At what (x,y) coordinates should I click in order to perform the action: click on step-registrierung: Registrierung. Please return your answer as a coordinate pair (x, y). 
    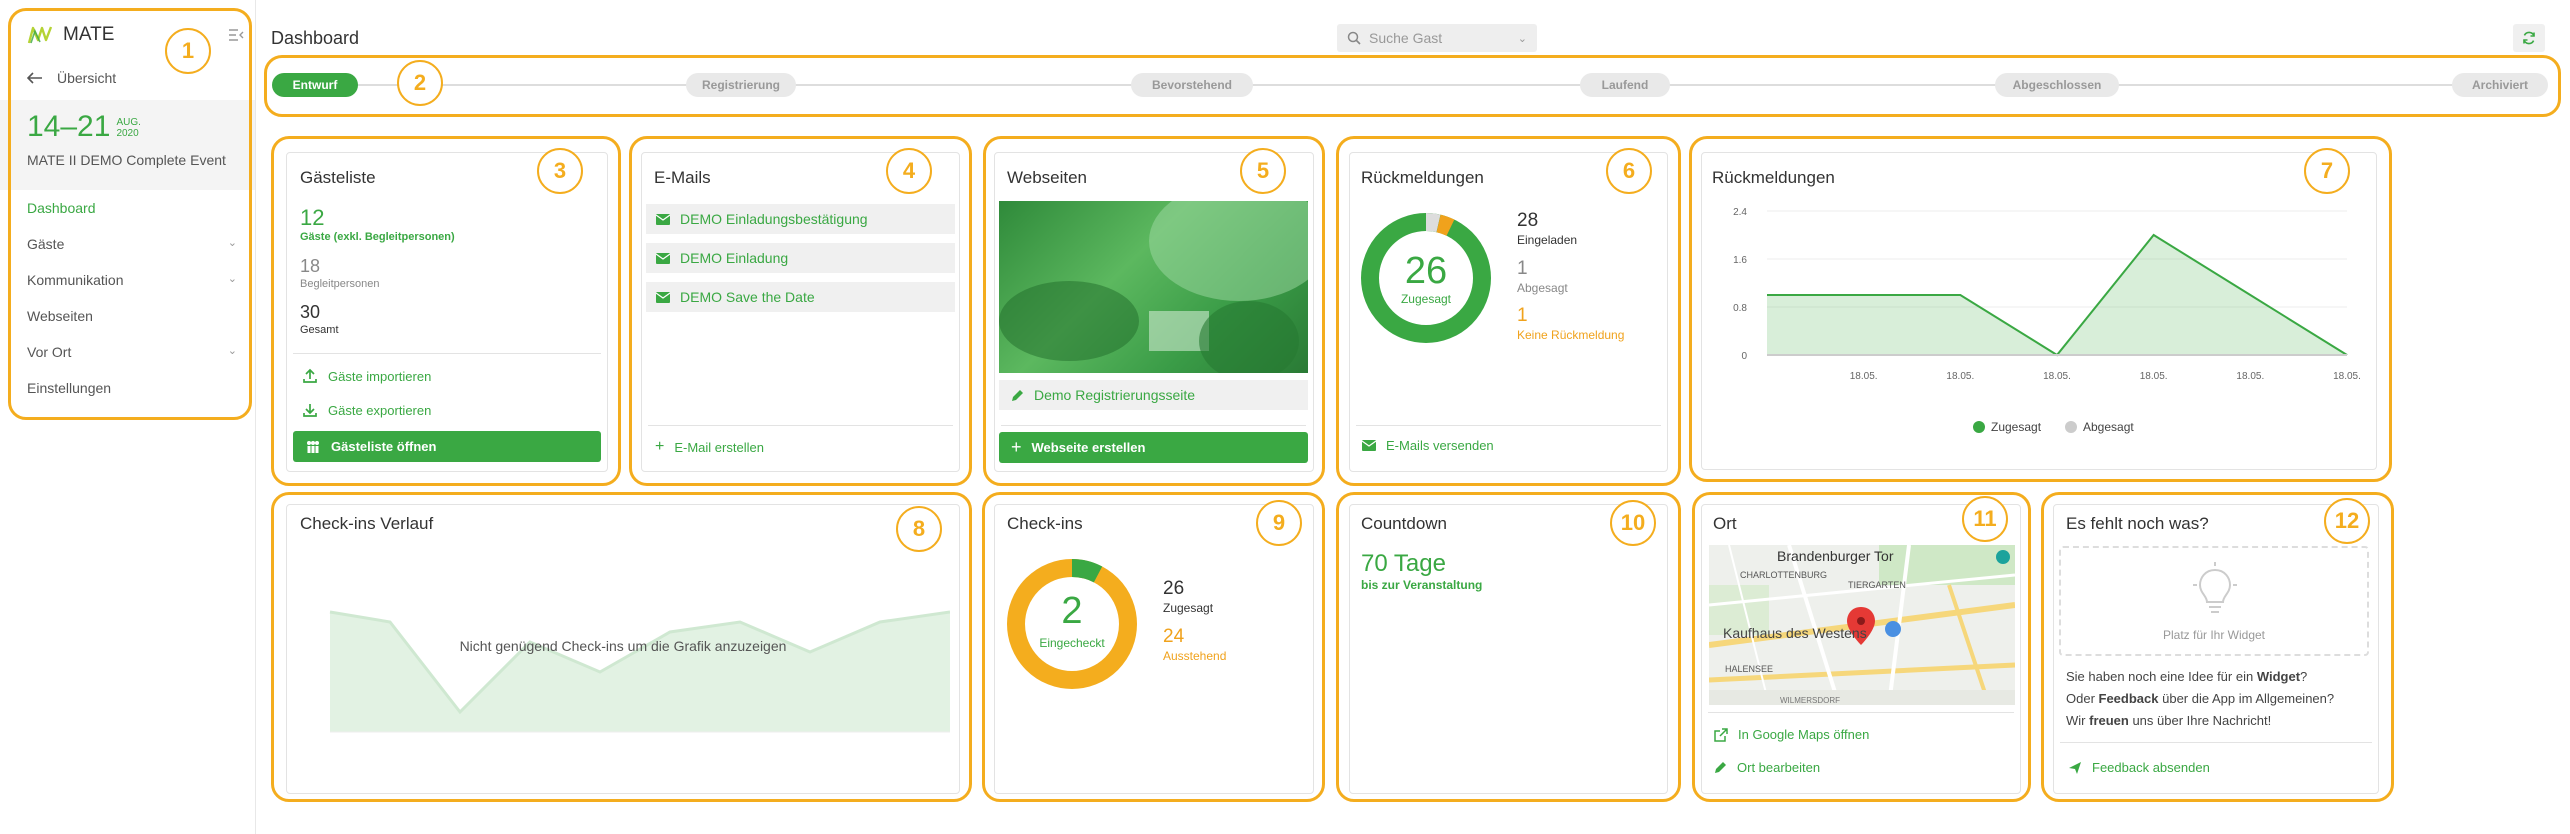
    Looking at the image, I should click on (741, 85).